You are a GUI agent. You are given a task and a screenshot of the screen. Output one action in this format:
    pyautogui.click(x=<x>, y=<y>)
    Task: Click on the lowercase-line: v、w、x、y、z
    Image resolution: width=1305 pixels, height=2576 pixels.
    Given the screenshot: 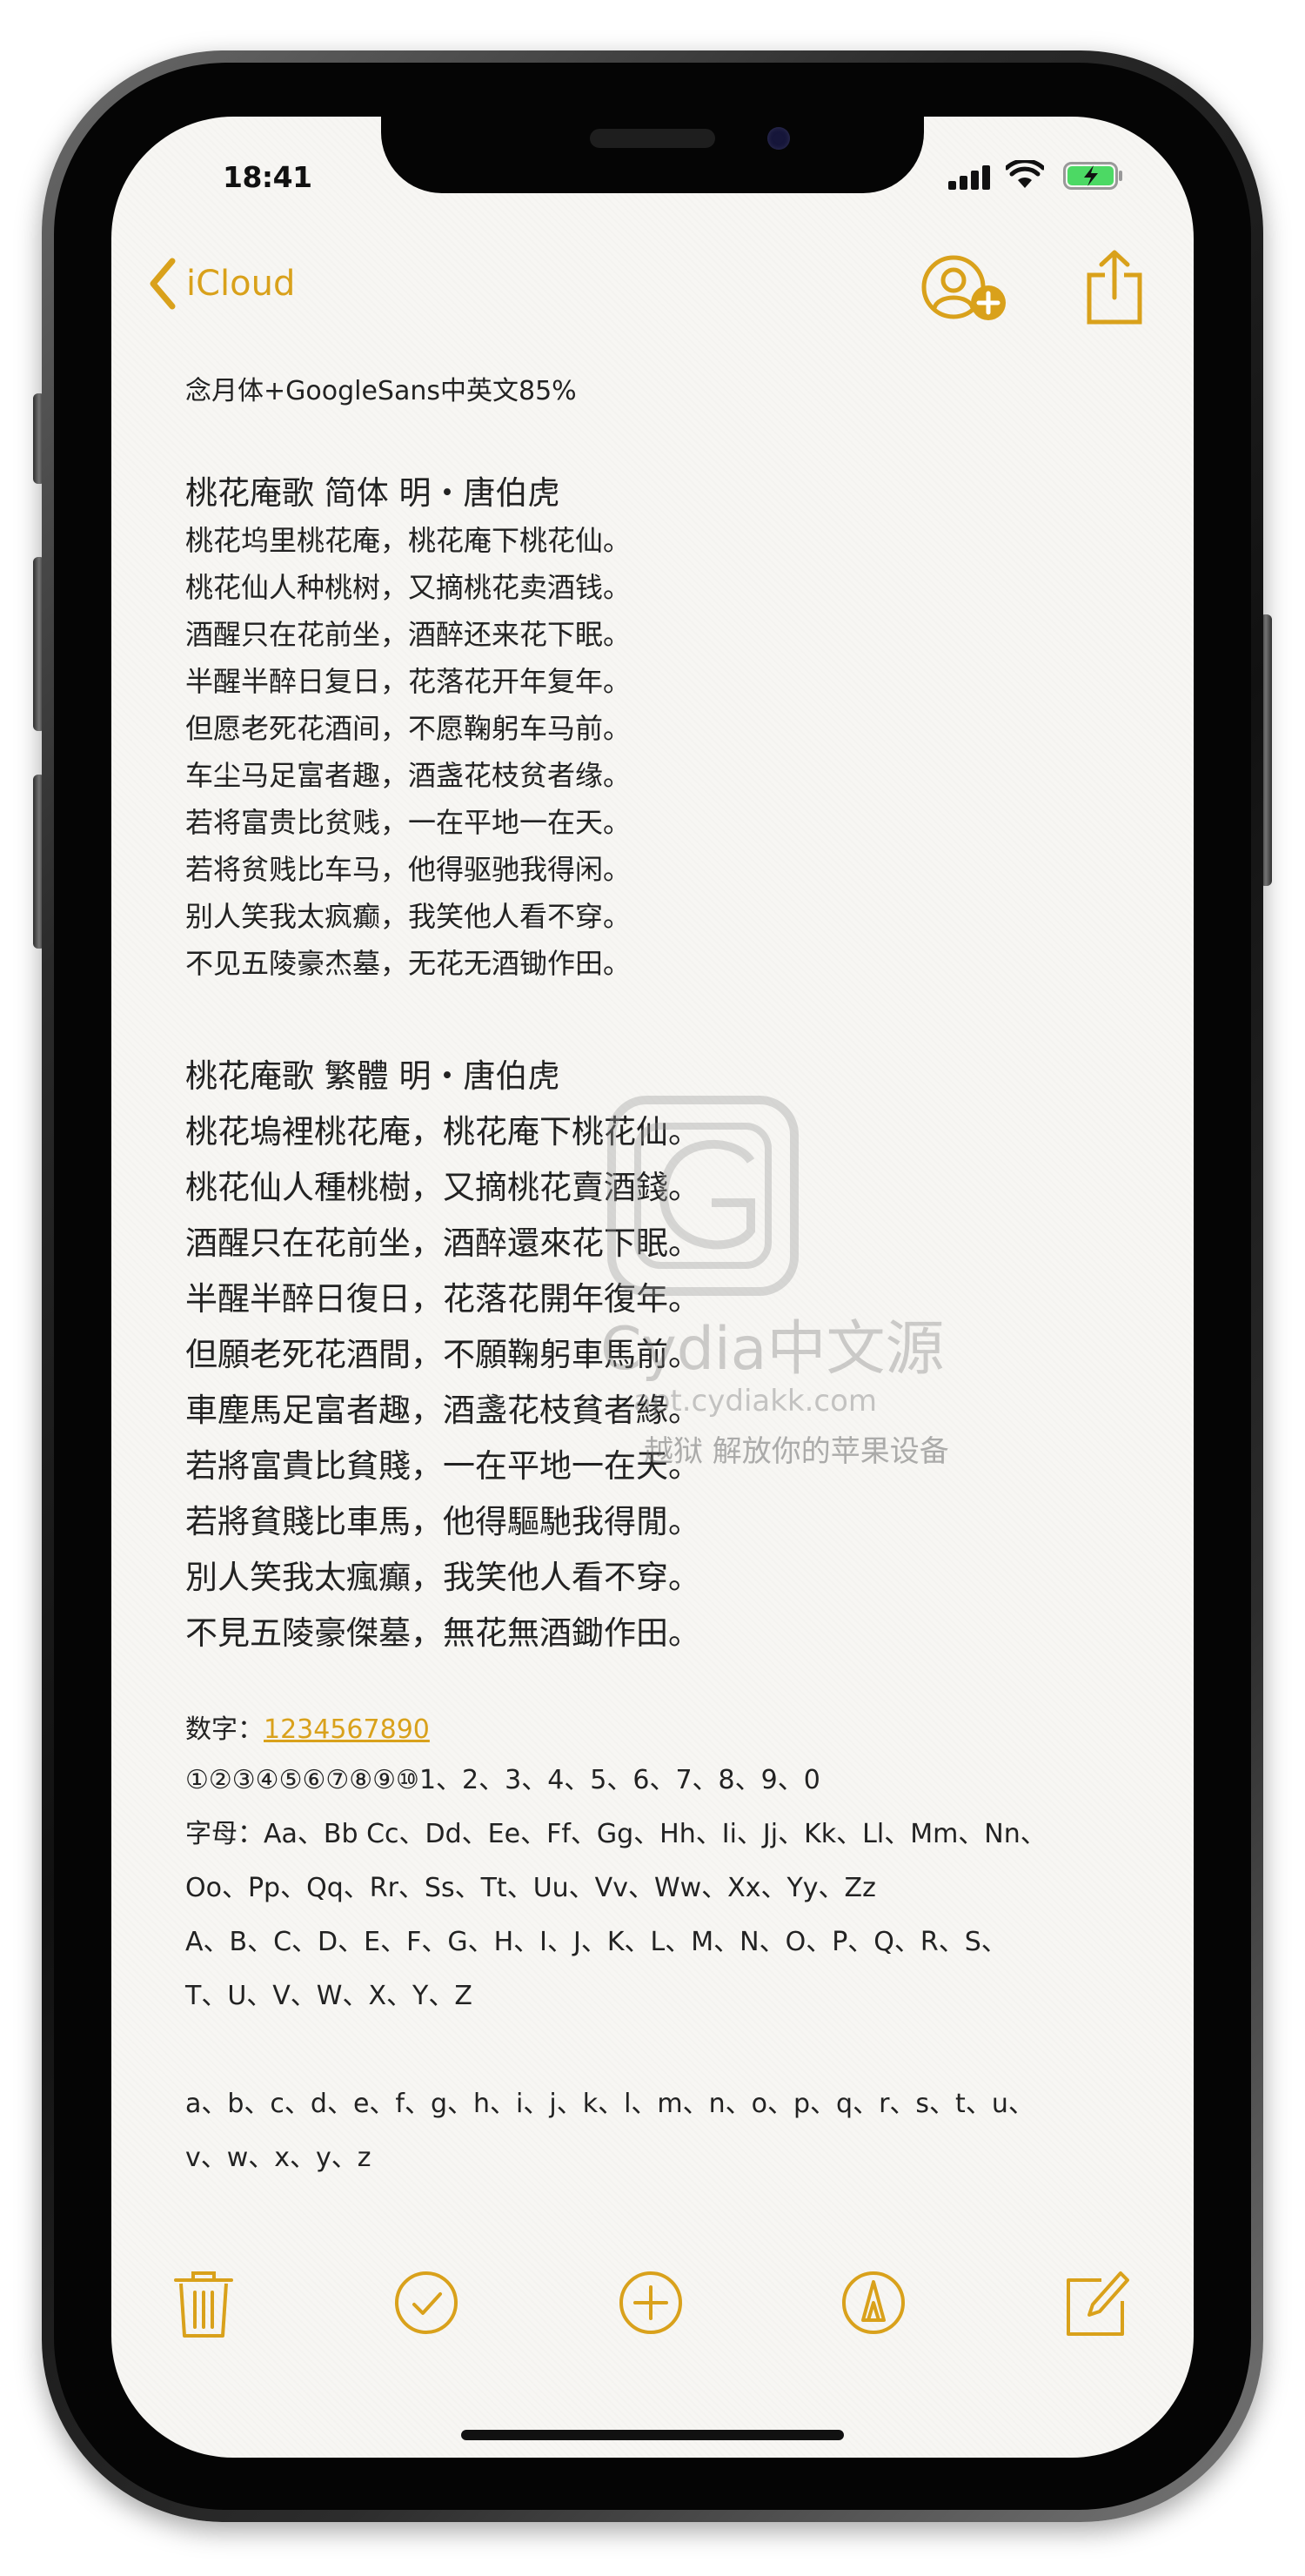 What is the action you would take?
    pyautogui.click(x=278, y=2158)
    